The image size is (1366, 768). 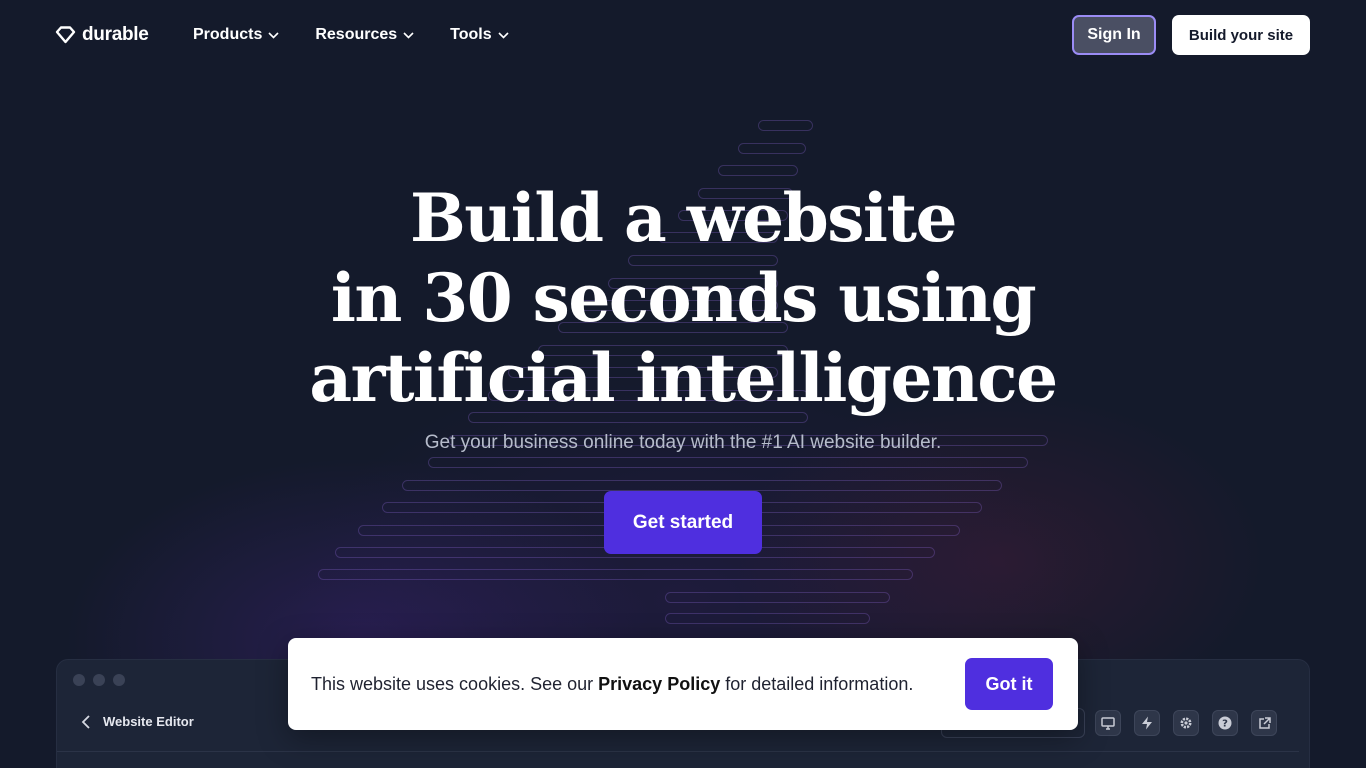 What do you see at coordinates (817, 684) in the screenshot?
I see `cookie-text-after: for detailed information.` at bounding box center [817, 684].